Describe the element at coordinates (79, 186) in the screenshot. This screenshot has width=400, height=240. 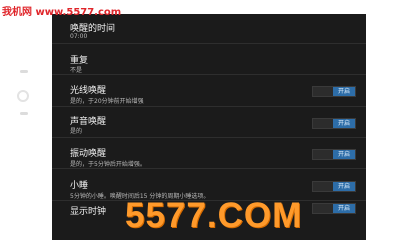
I see `setting-title: 小睡` at that location.